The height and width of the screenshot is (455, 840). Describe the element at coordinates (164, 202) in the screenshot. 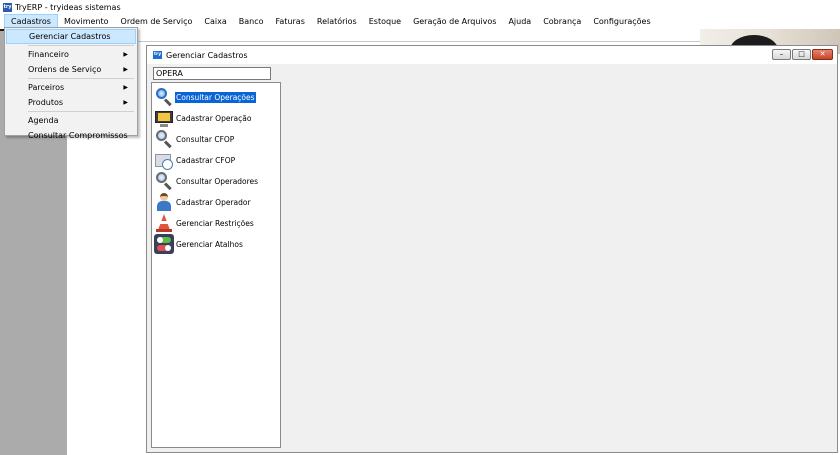

I see `person-icon` at that location.